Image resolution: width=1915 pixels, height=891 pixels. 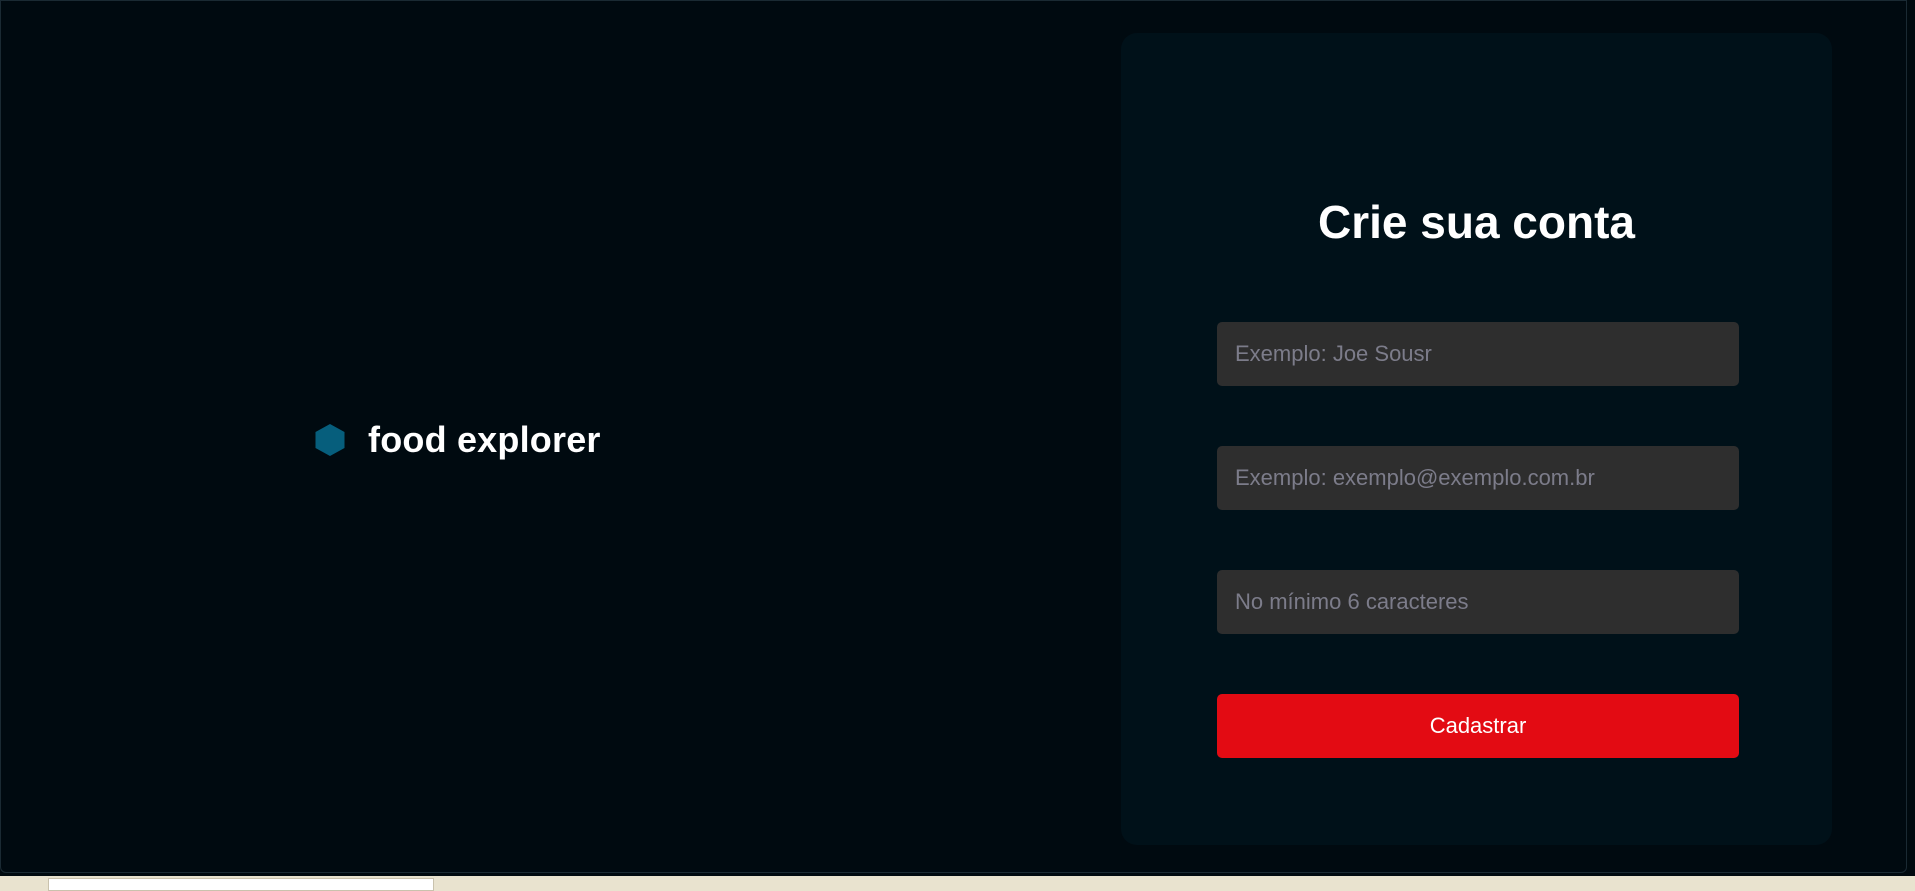 What do you see at coordinates (1476, 222) in the screenshot?
I see `page-title: Crie sua conta` at bounding box center [1476, 222].